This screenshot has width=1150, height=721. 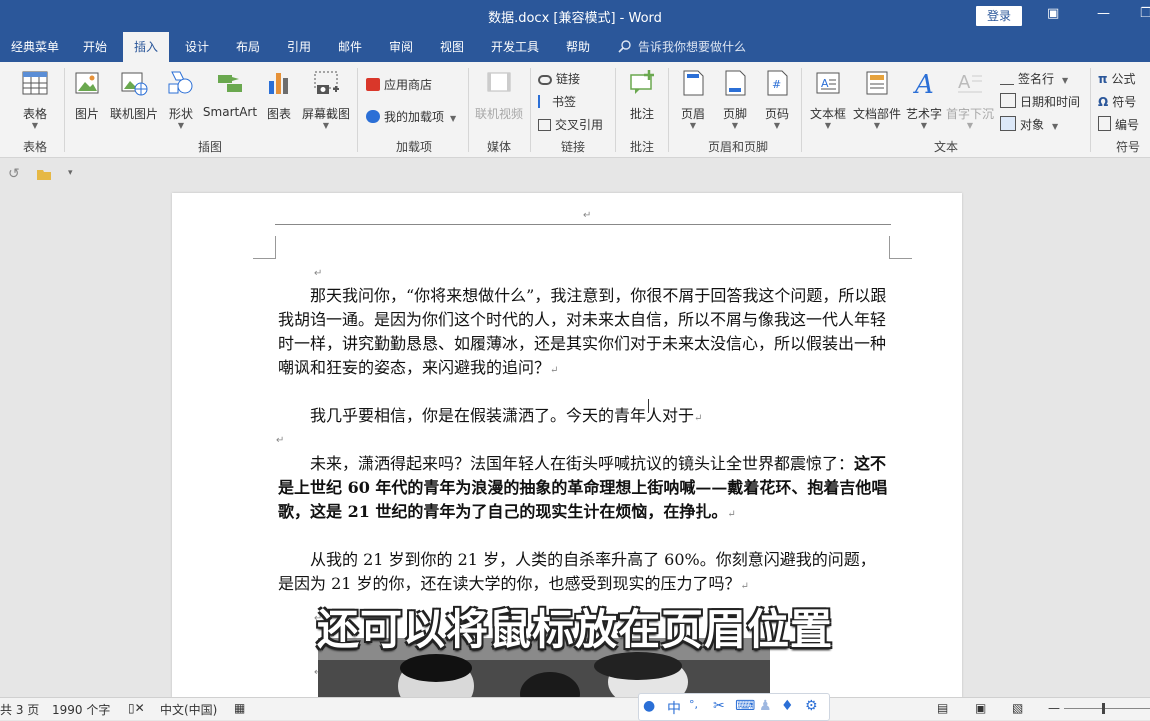 What do you see at coordinates (279, 95) in the screenshot?
I see `chart-button: 图表` at bounding box center [279, 95].